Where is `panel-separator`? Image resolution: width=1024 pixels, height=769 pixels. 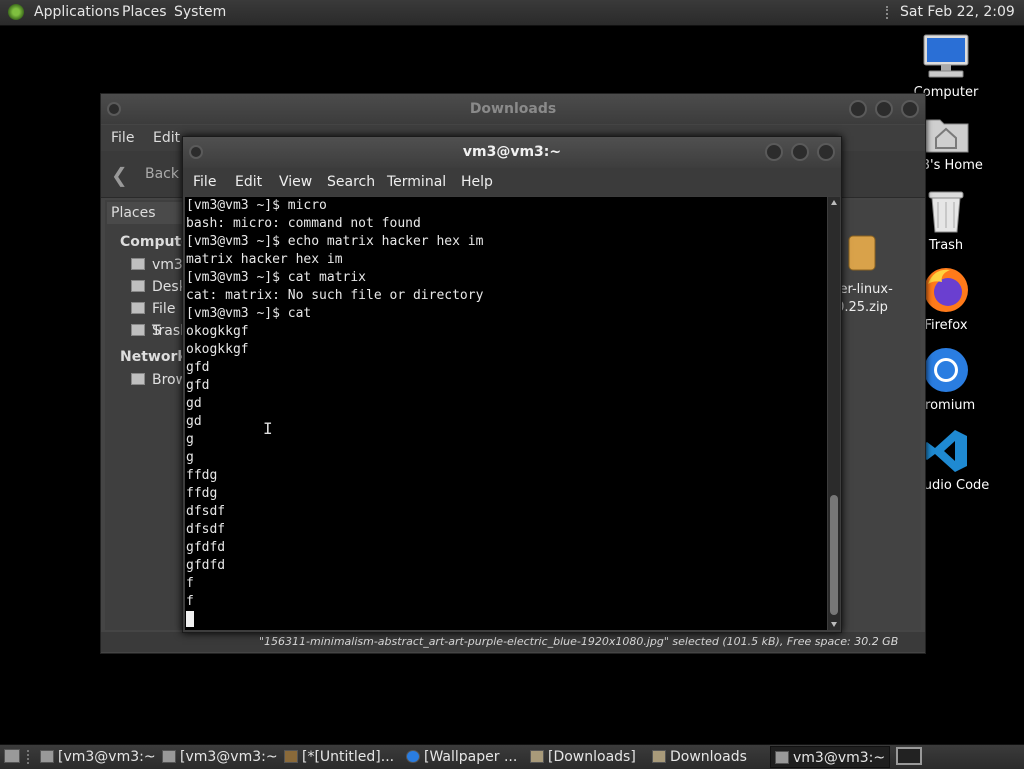 panel-separator is located at coordinates (890, 12).